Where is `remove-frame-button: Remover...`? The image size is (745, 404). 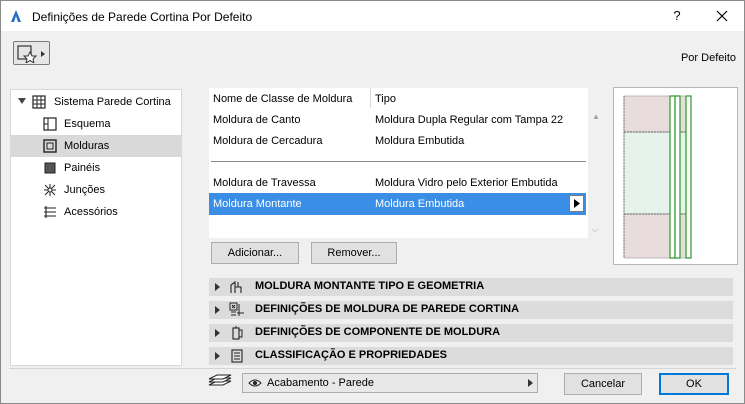
remove-frame-button: Remover... is located at coordinates (354, 253).